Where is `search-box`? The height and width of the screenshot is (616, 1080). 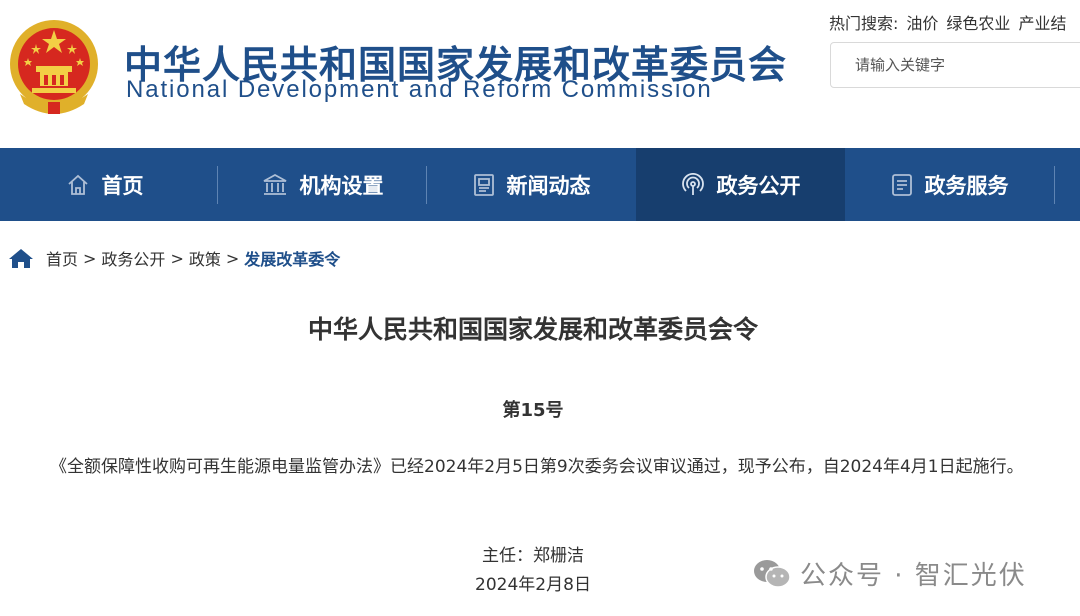
search-box is located at coordinates (955, 65).